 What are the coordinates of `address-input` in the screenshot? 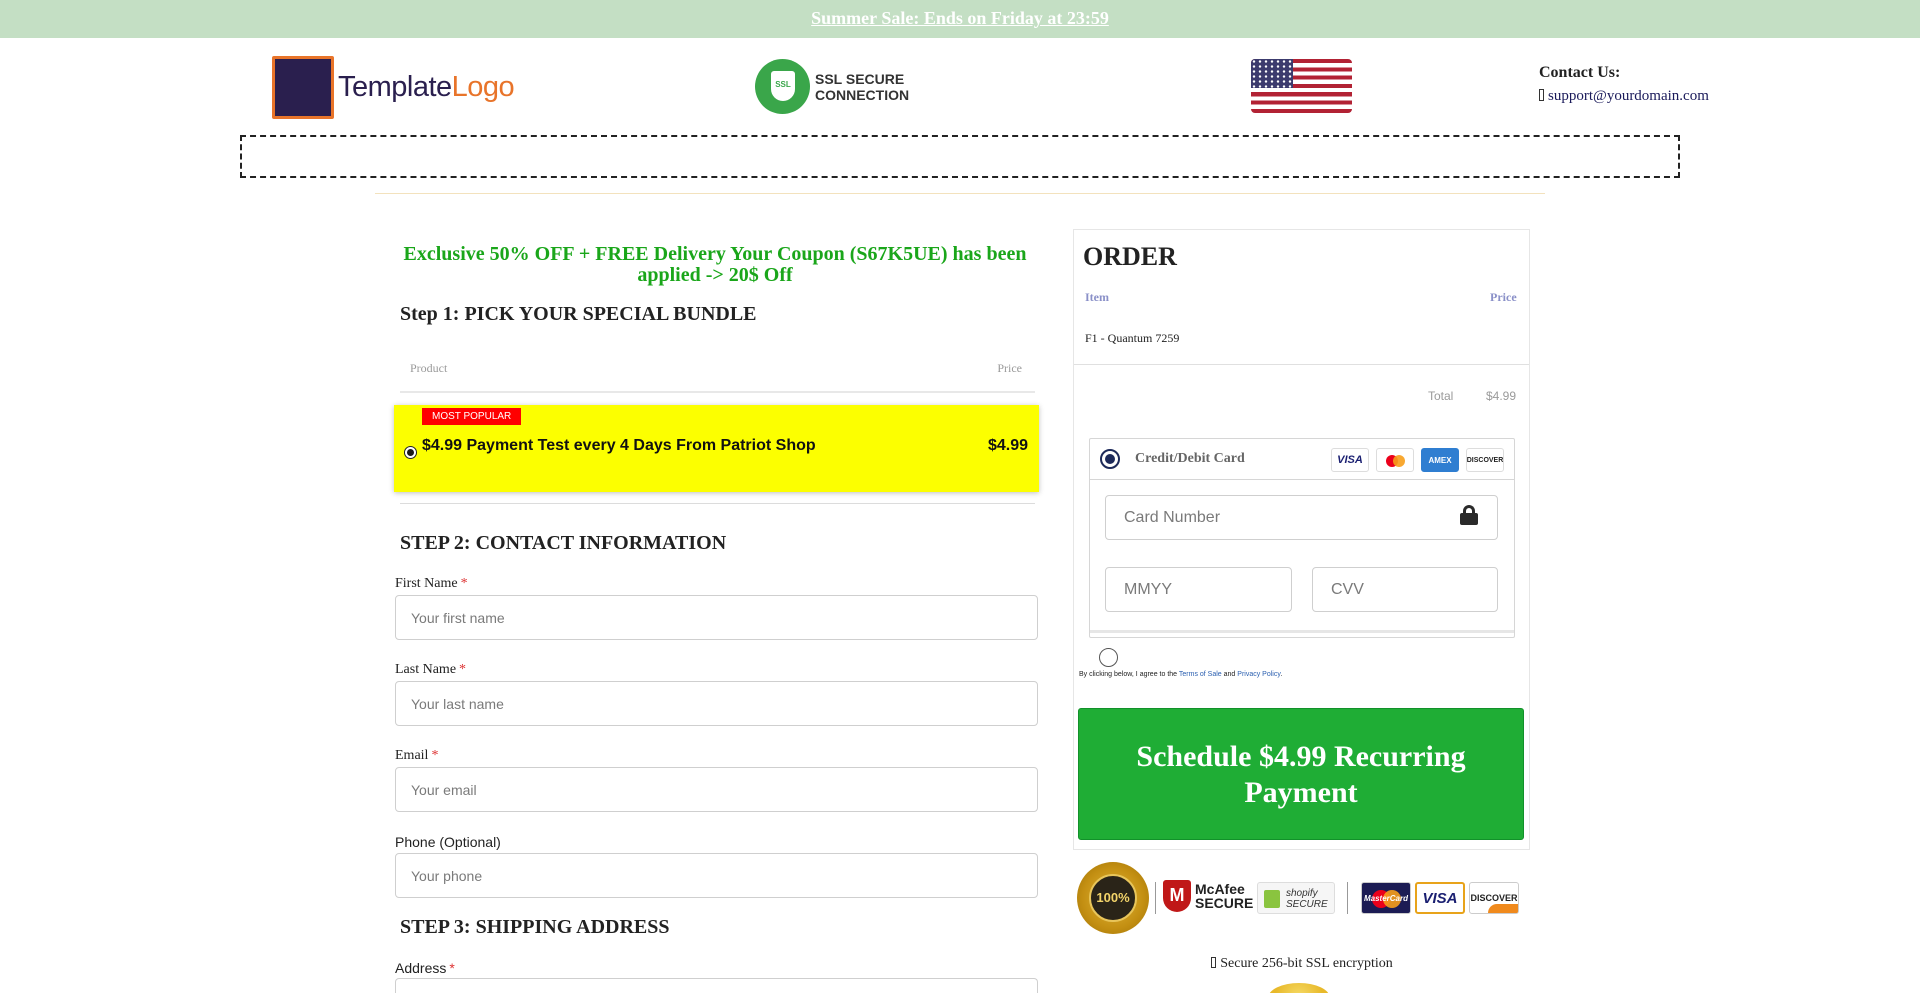 It's located at (716, 985).